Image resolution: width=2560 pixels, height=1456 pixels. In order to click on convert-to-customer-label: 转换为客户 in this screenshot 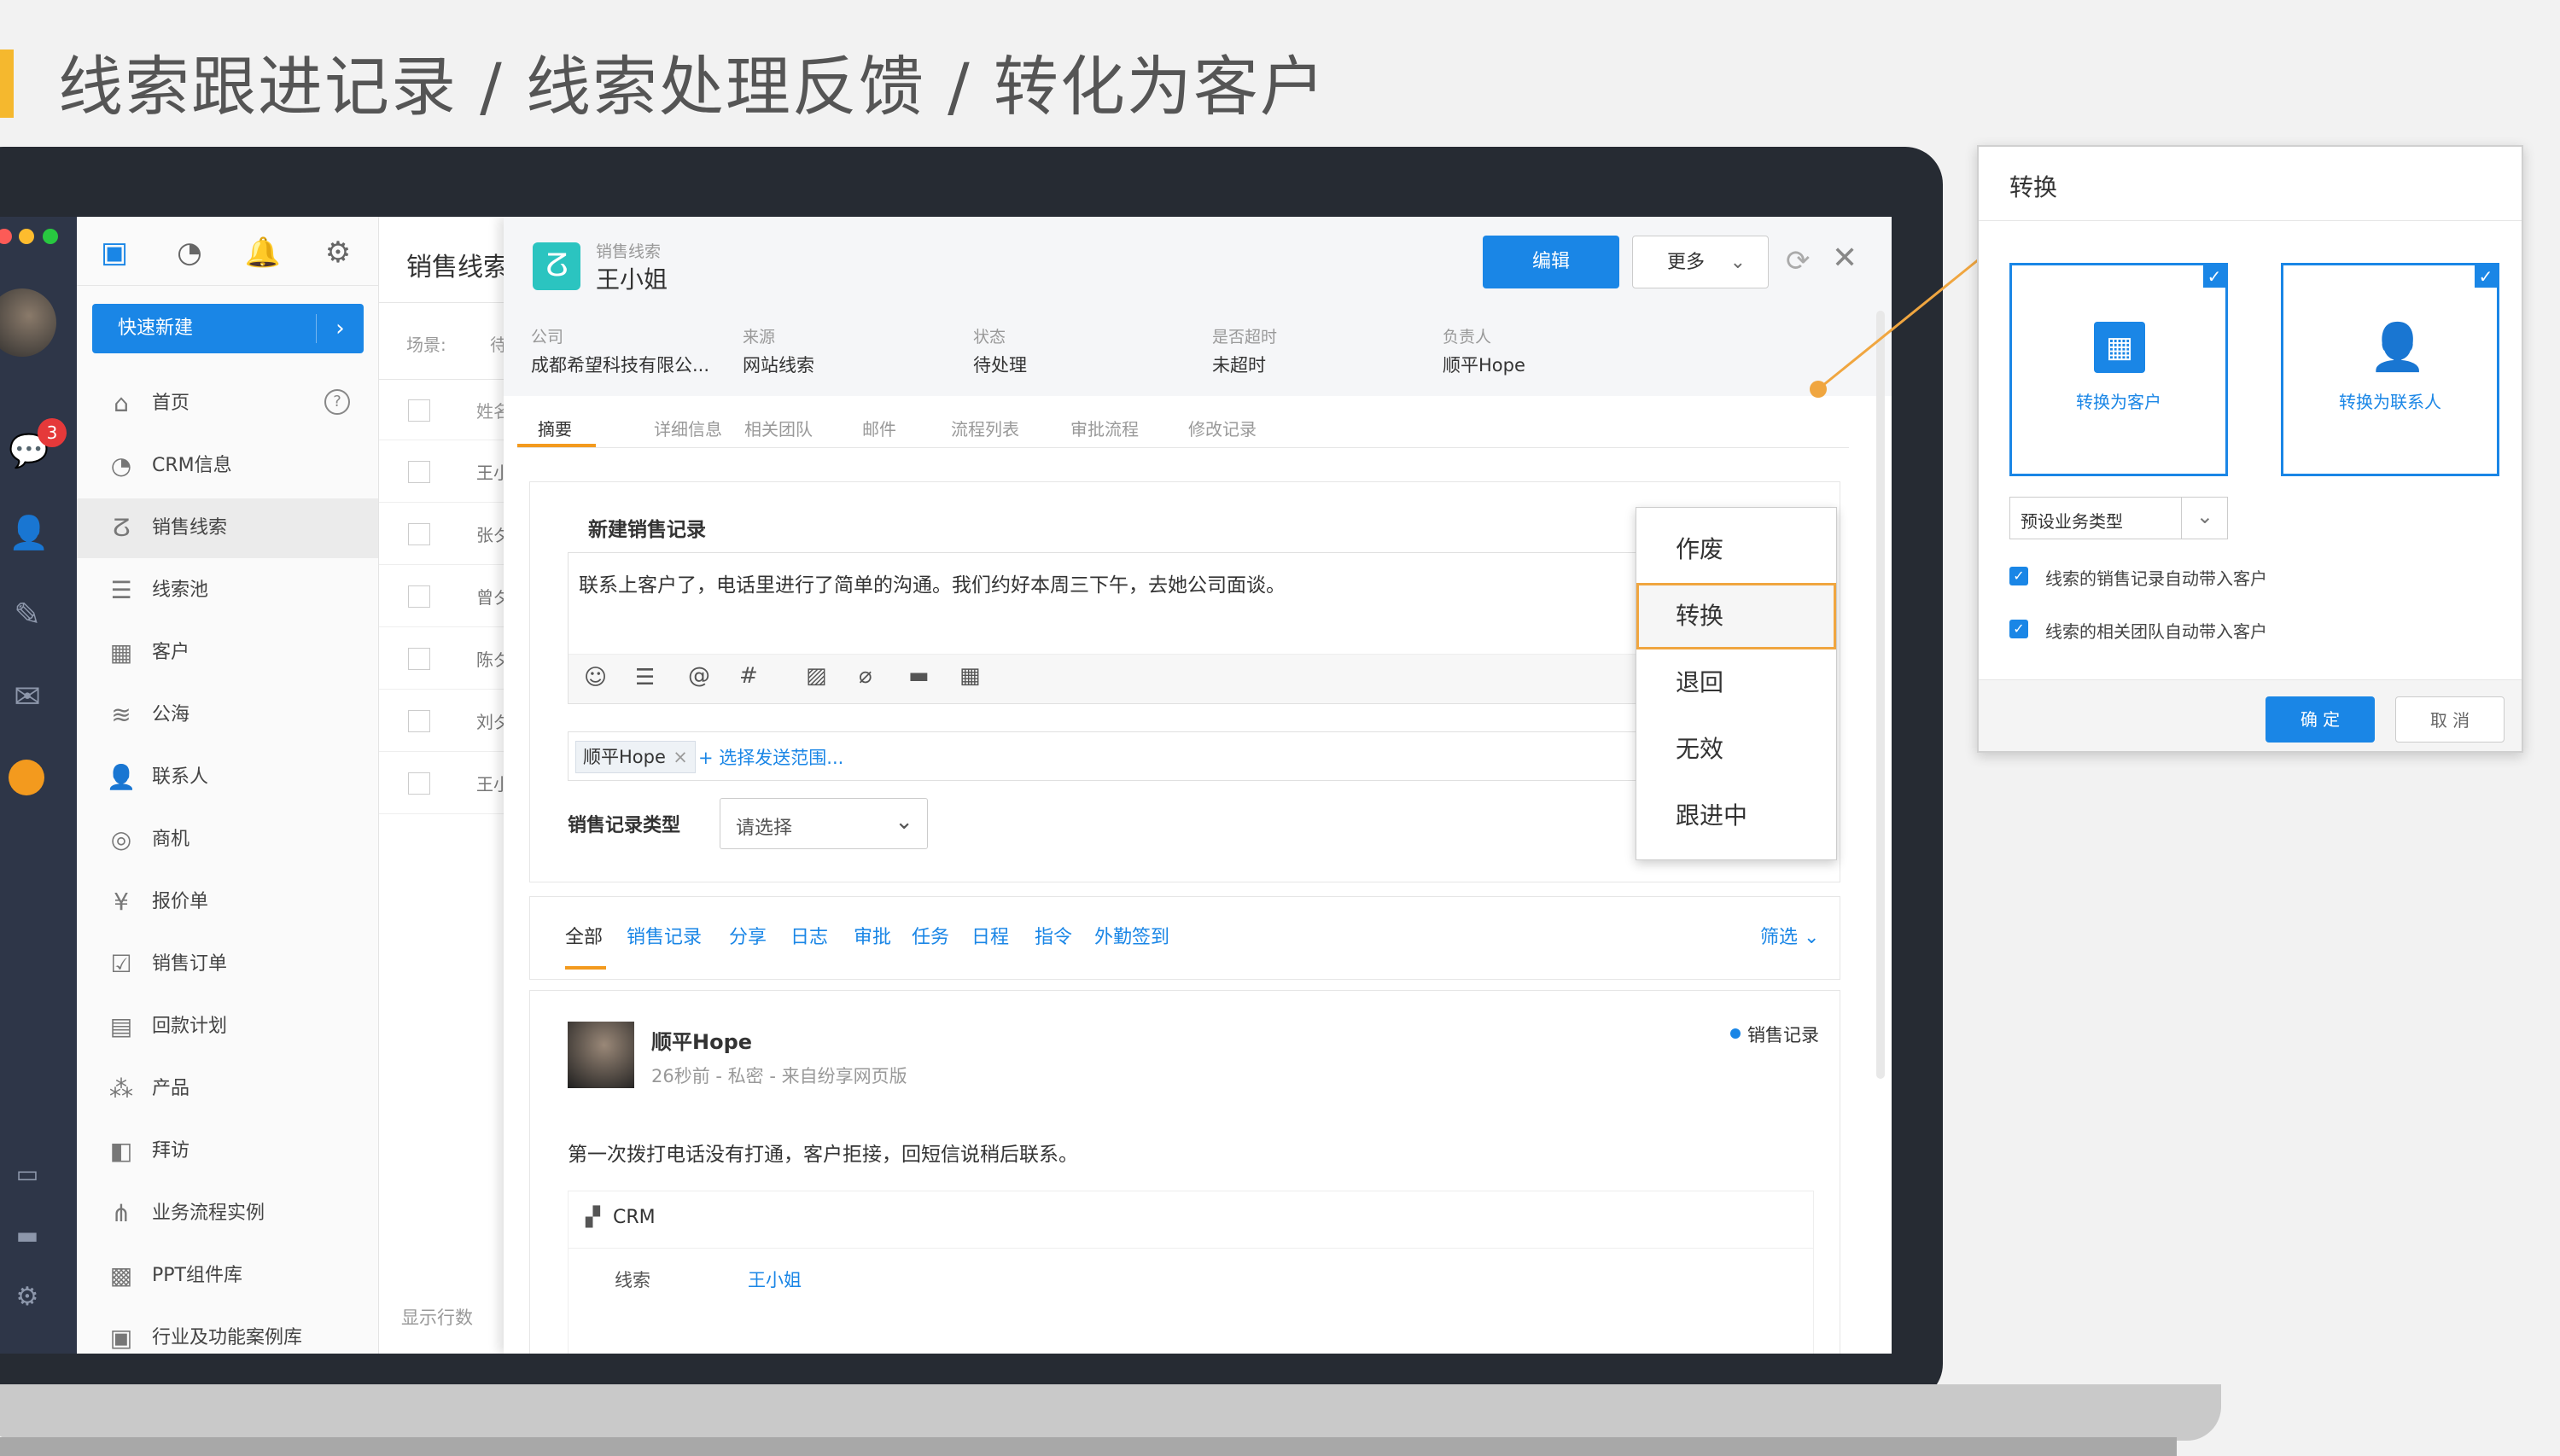, I will do `click(2118, 402)`.